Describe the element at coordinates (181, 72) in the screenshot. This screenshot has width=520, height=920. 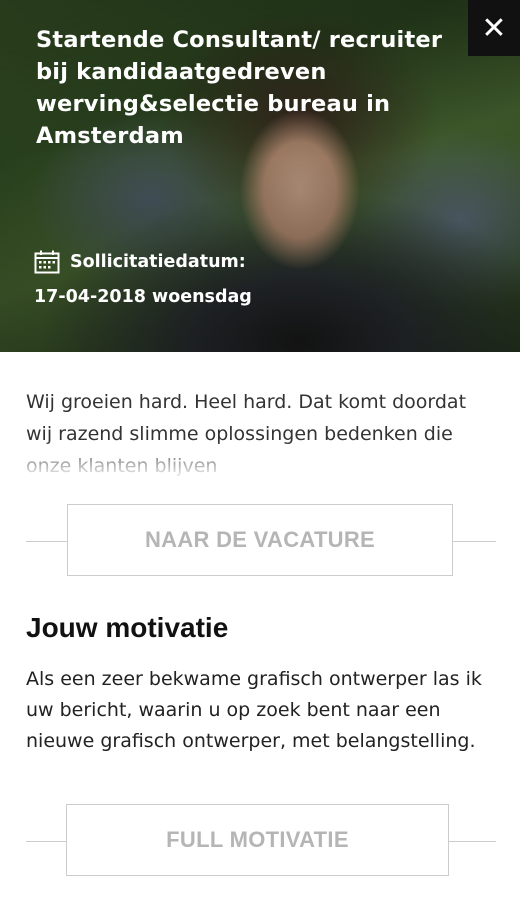
I see `job-title-line: bij kandidaatgedreven` at that location.